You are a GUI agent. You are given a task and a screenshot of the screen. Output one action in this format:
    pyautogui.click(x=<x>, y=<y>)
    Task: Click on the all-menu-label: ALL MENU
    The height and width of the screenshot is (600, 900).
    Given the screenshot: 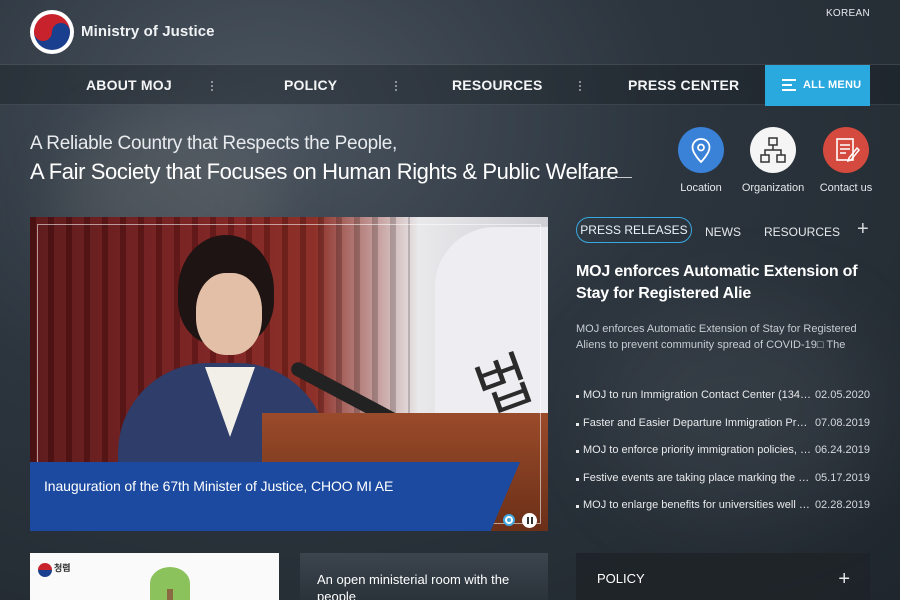 What is the action you would take?
    pyautogui.click(x=832, y=85)
    